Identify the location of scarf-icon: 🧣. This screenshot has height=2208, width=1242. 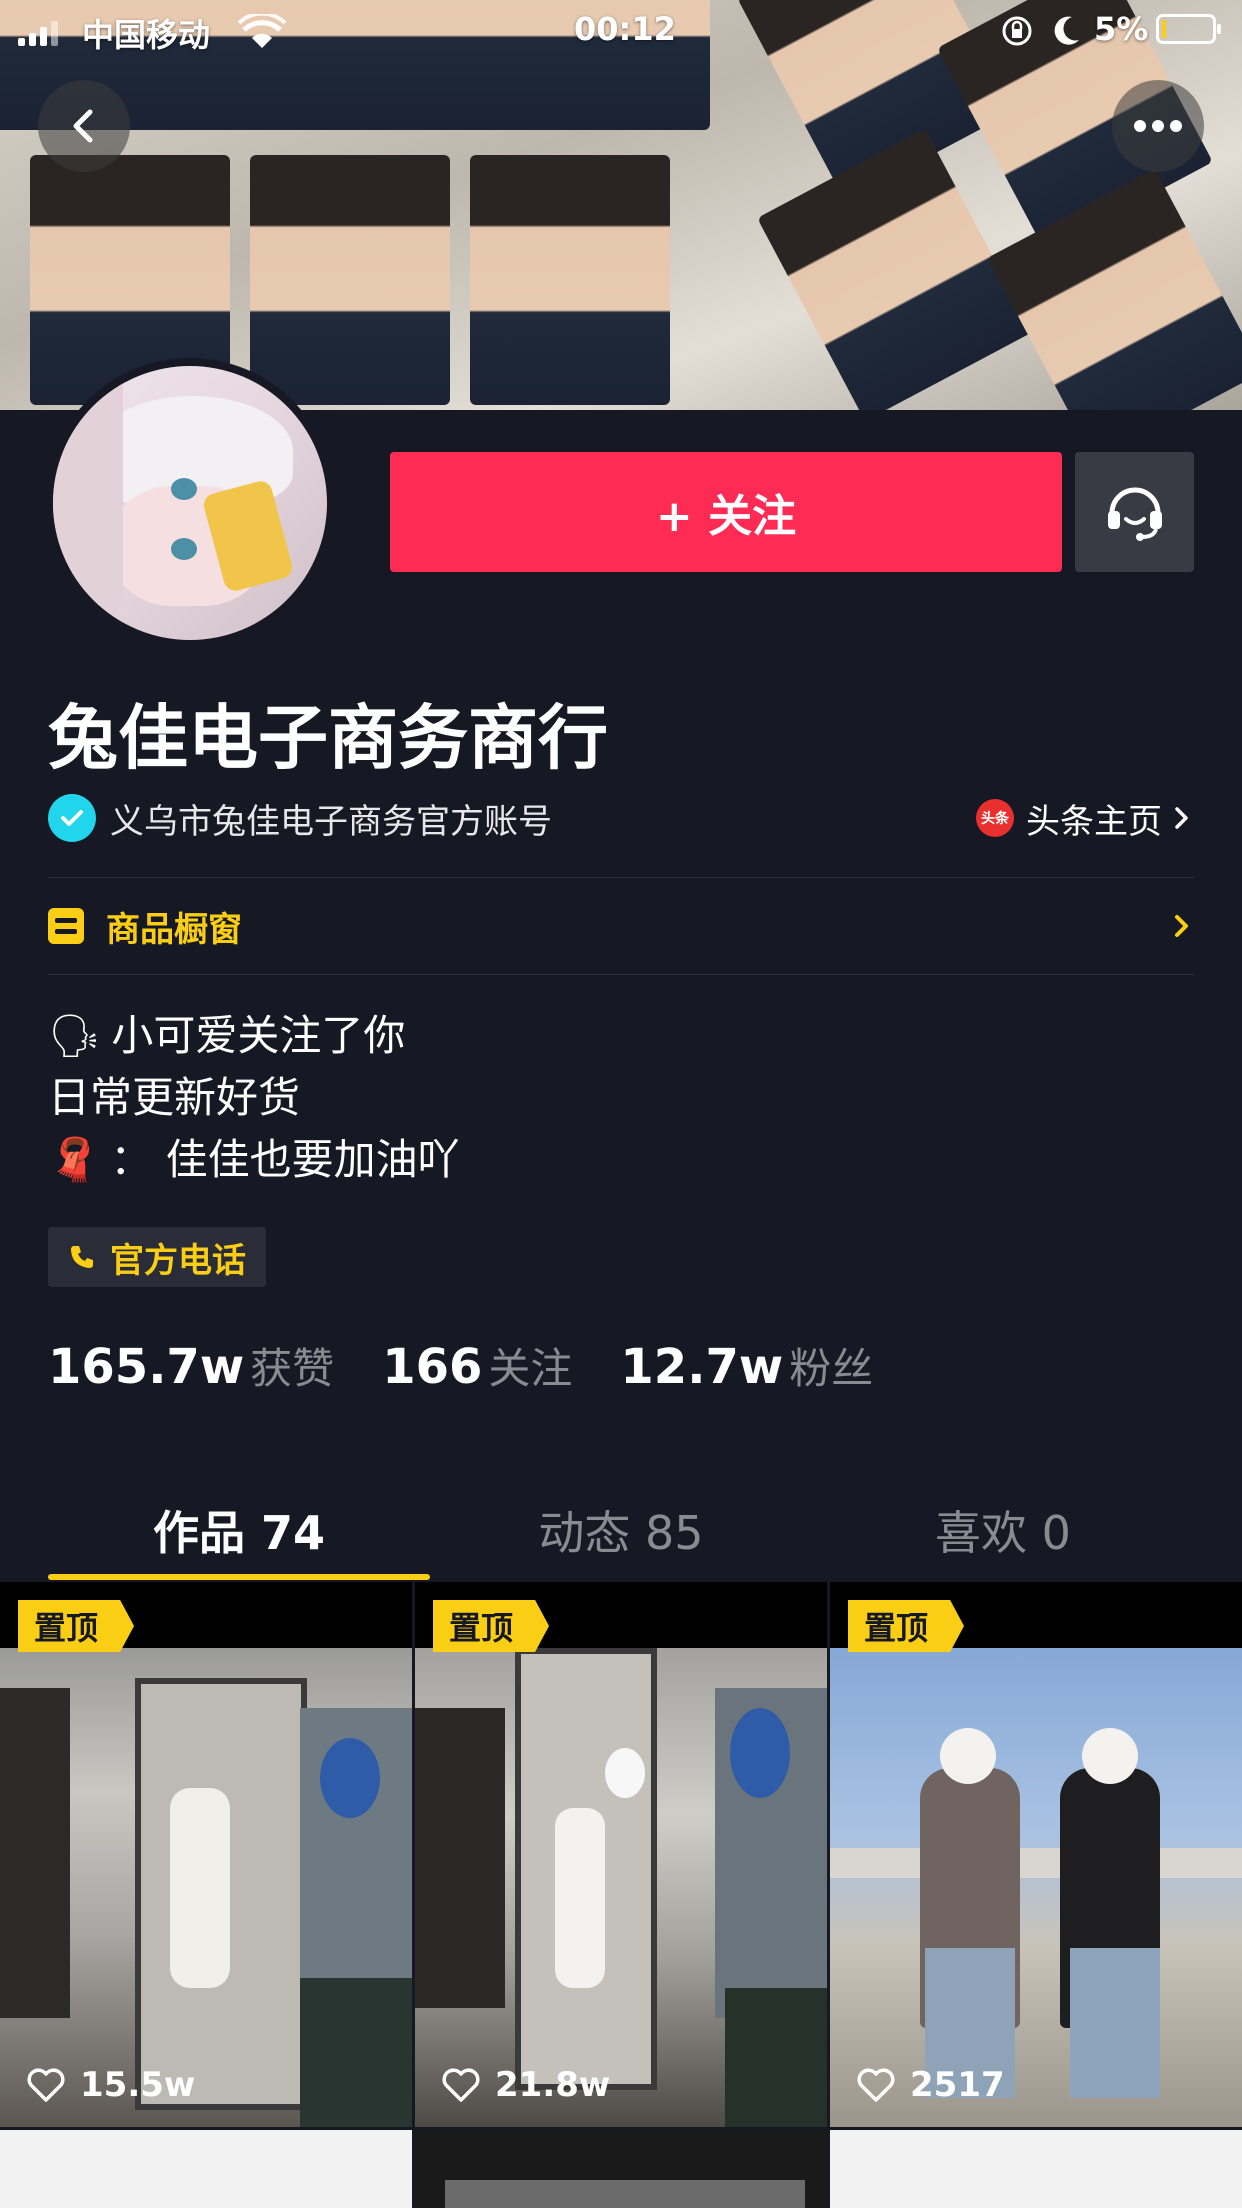
(74, 1159).